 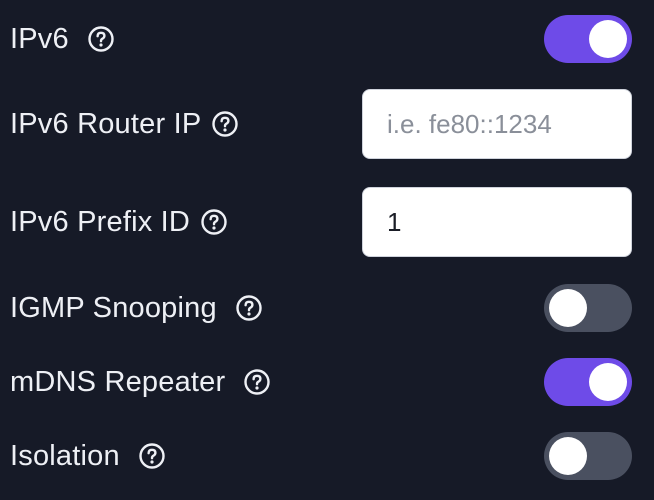 I want to click on setting-label: IPv6 Prefix ID, so click(x=100, y=221).